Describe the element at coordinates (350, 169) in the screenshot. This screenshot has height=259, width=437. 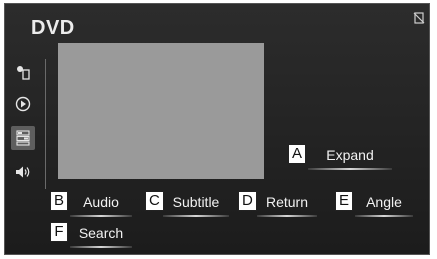
I see `expand-underline` at that location.